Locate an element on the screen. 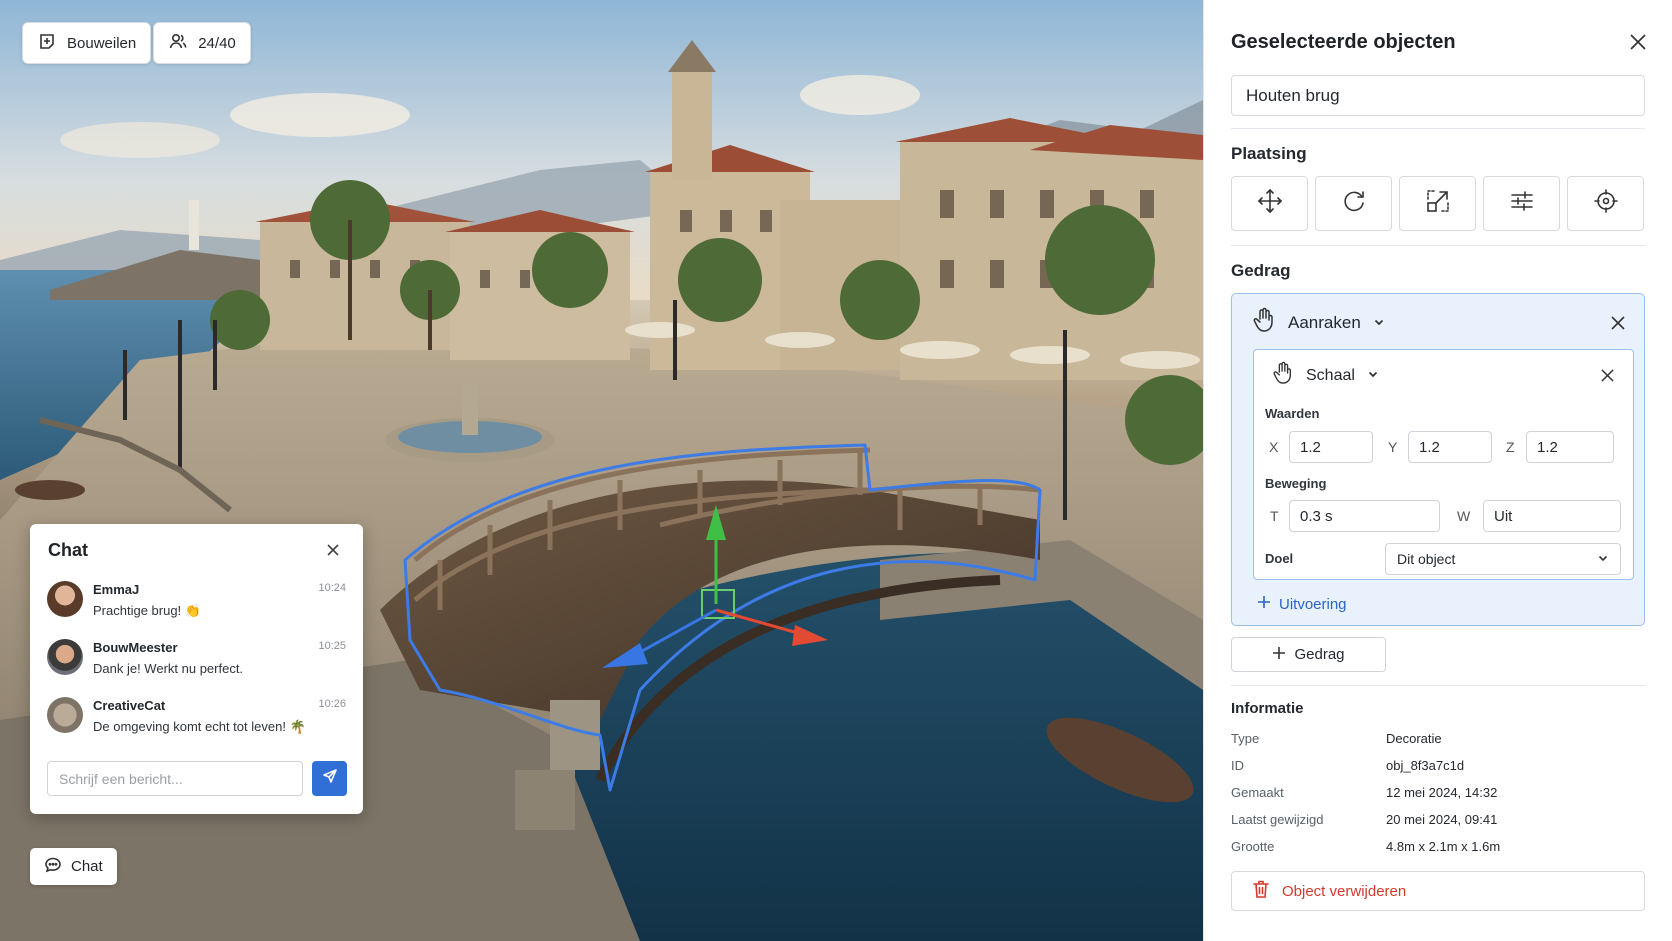 The width and height of the screenshot is (1672, 941). scale-x-input is located at coordinates (1331, 447).